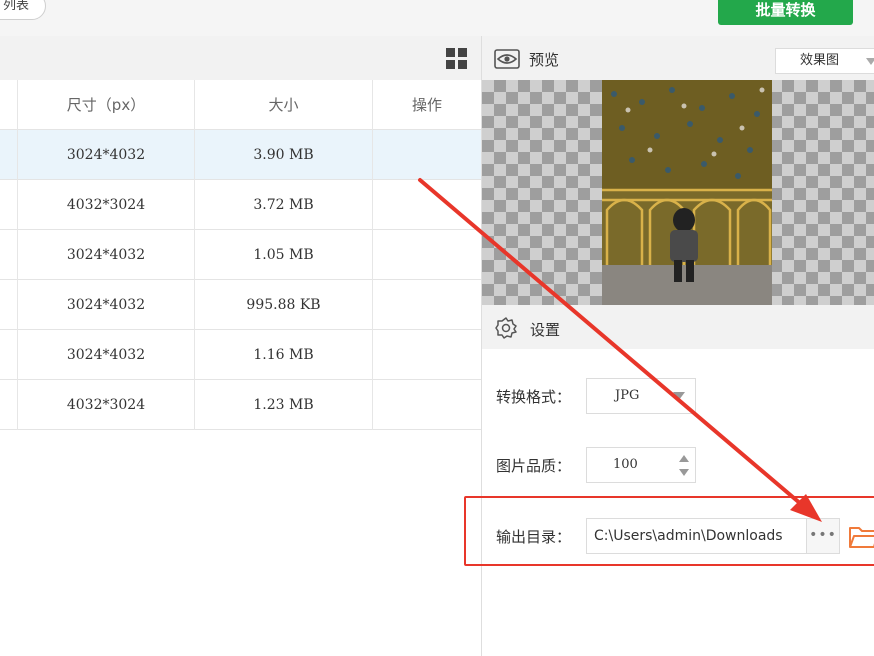 This screenshot has width=874, height=656. Describe the element at coordinates (625, 464) in the screenshot. I see `quality-value: 100` at that location.